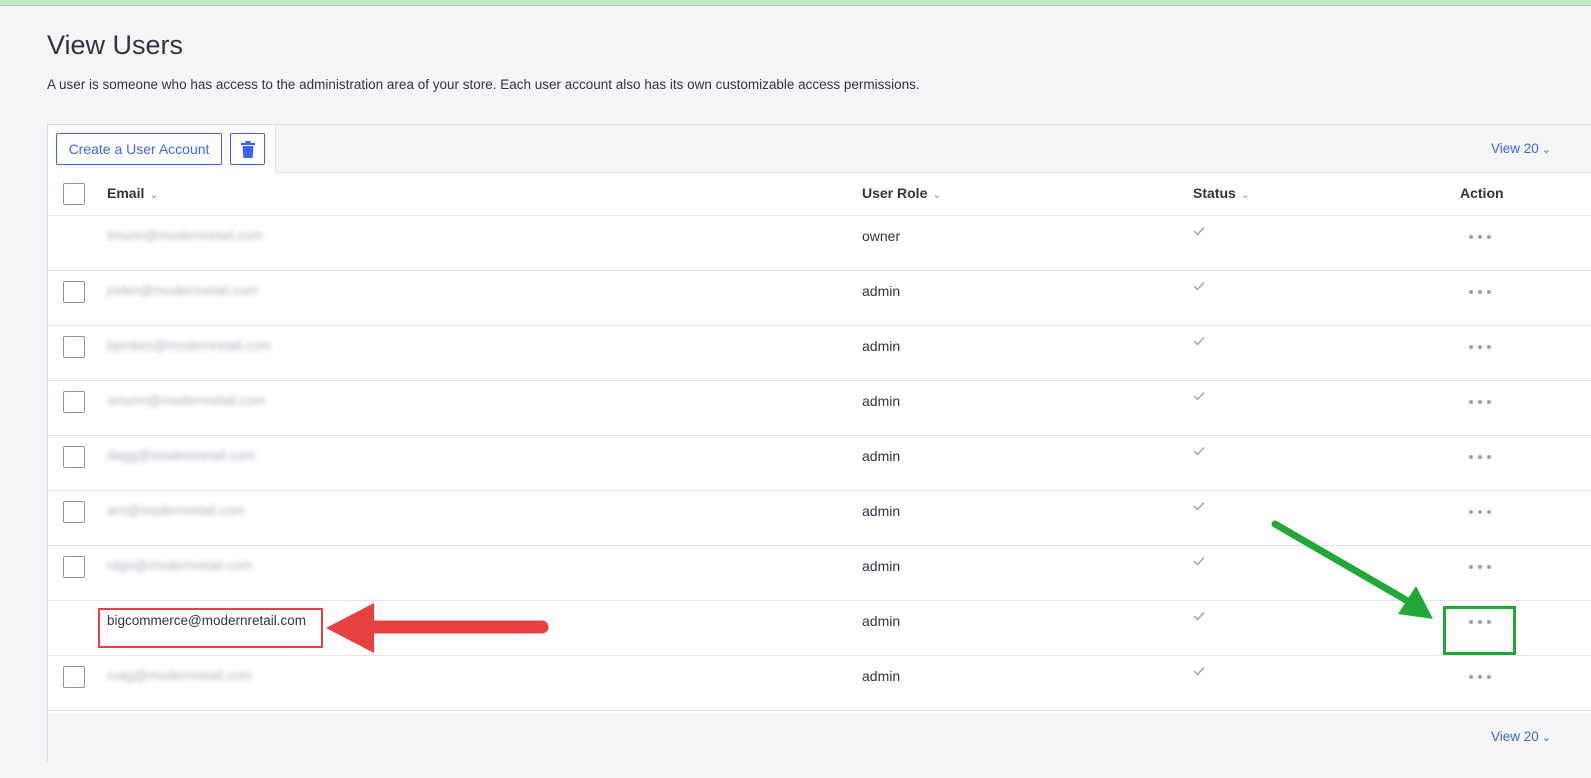  What do you see at coordinates (181, 455) in the screenshot?
I see `user-email: dagg@modernretail.com` at bounding box center [181, 455].